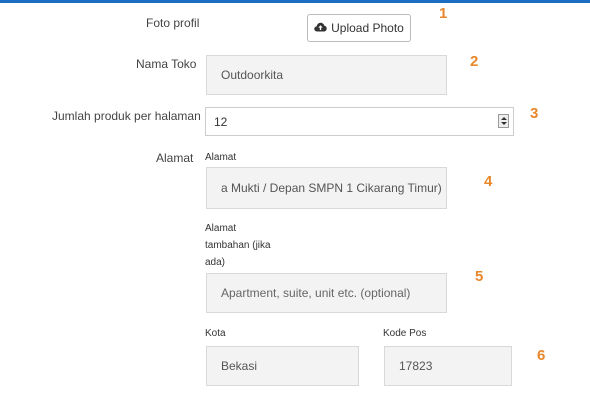  Describe the element at coordinates (448, 366) in the screenshot. I see `postcode-field: 17823` at that location.